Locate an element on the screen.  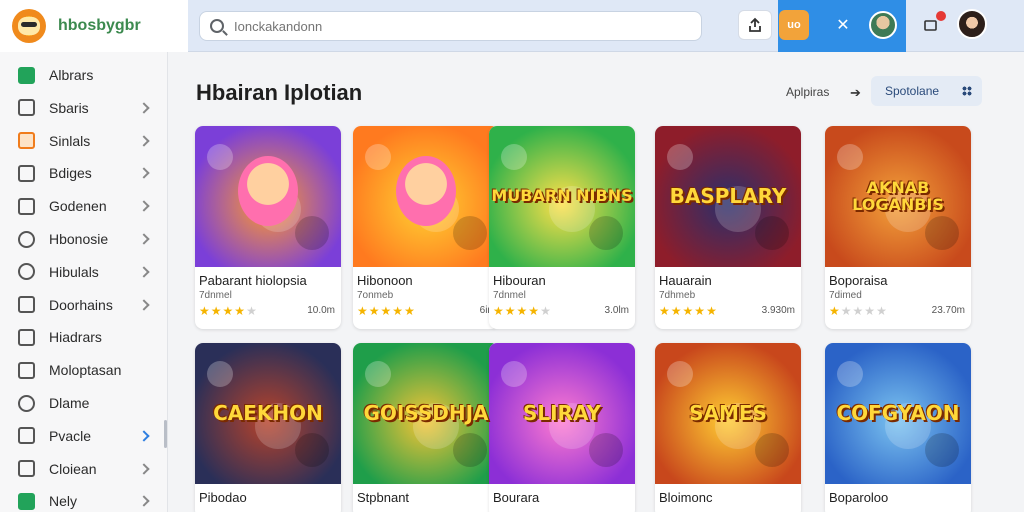
calendar-icon is located at coordinates (26, 141).